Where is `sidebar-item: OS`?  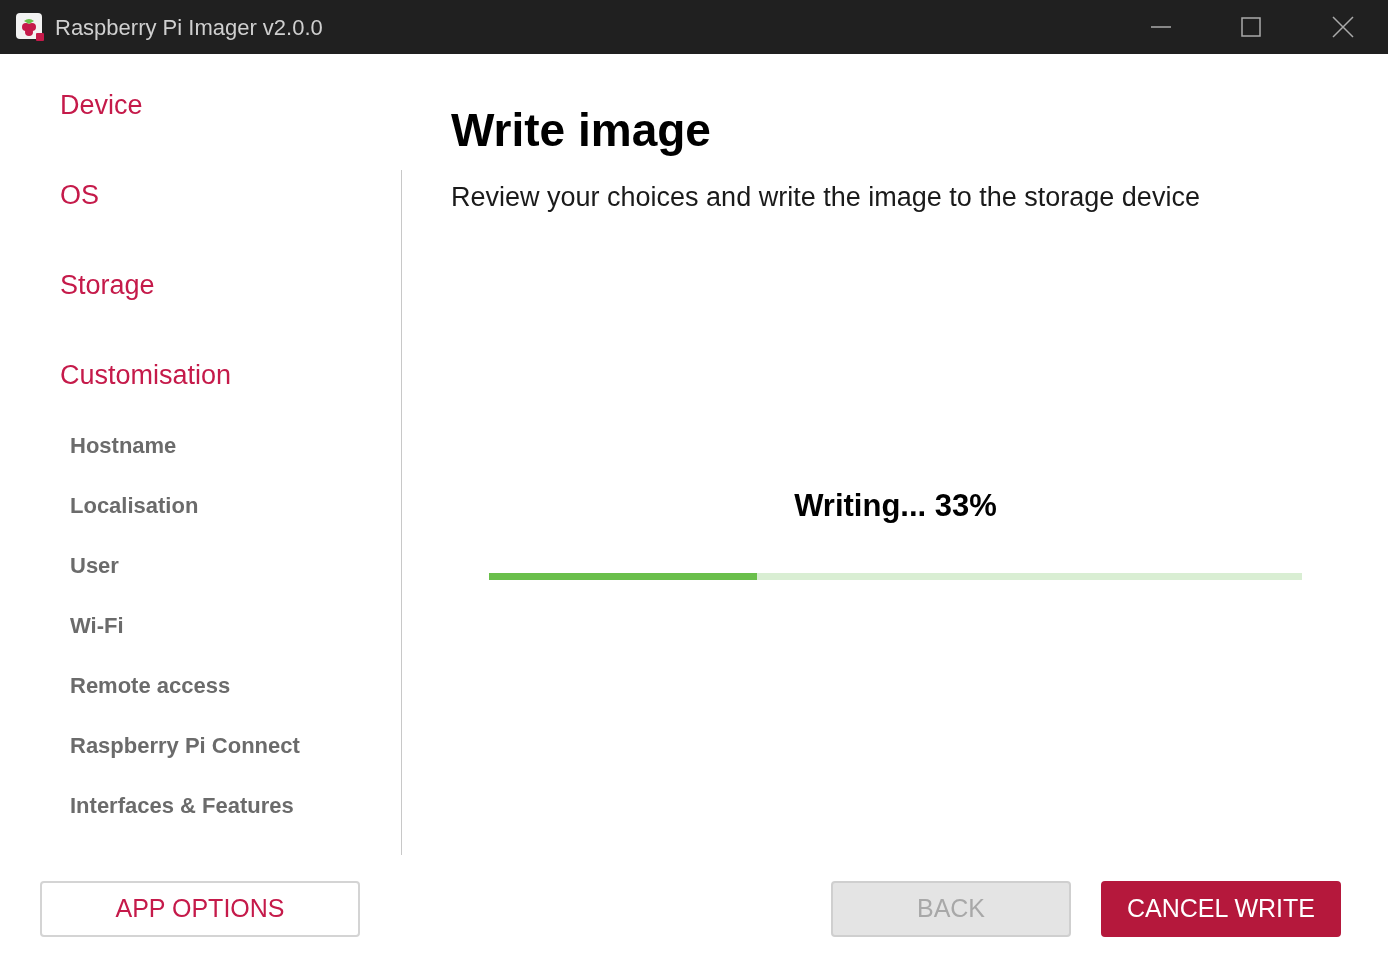 sidebar-item: OS is located at coordinates (79, 195).